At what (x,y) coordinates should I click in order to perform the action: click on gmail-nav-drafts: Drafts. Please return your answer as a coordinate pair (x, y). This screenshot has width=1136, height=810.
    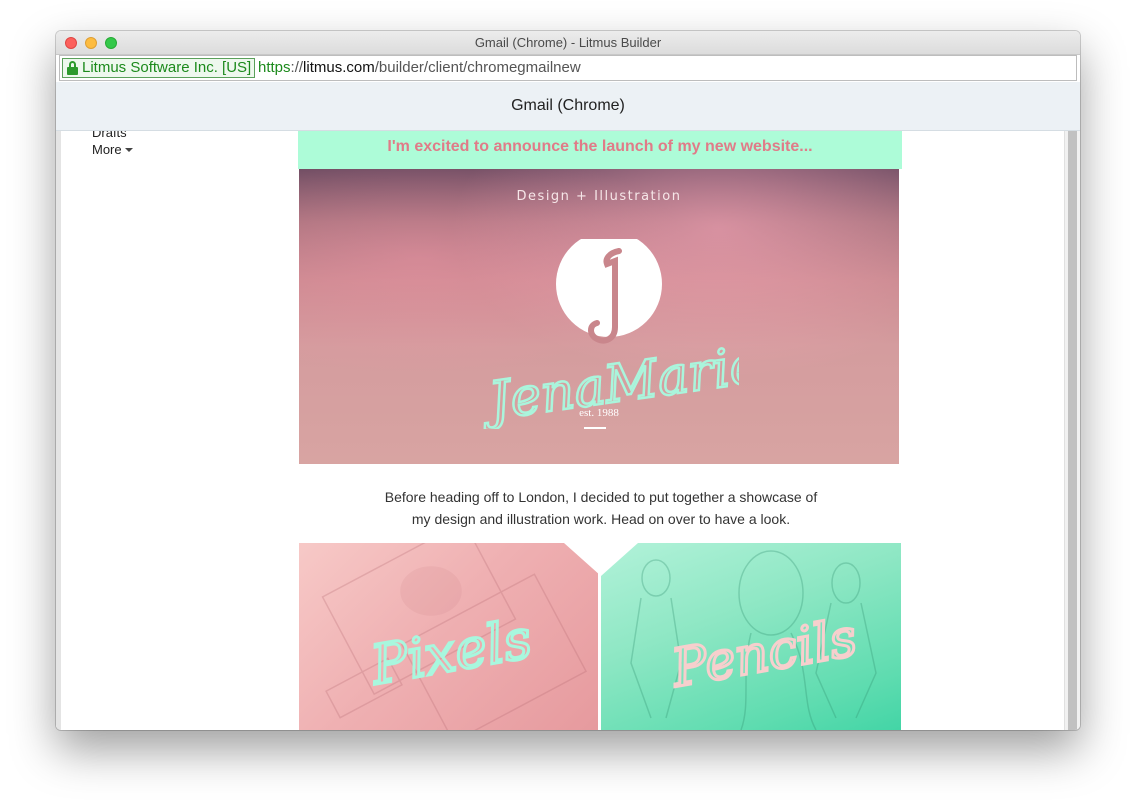
    Looking at the image, I should click on (109, 135).